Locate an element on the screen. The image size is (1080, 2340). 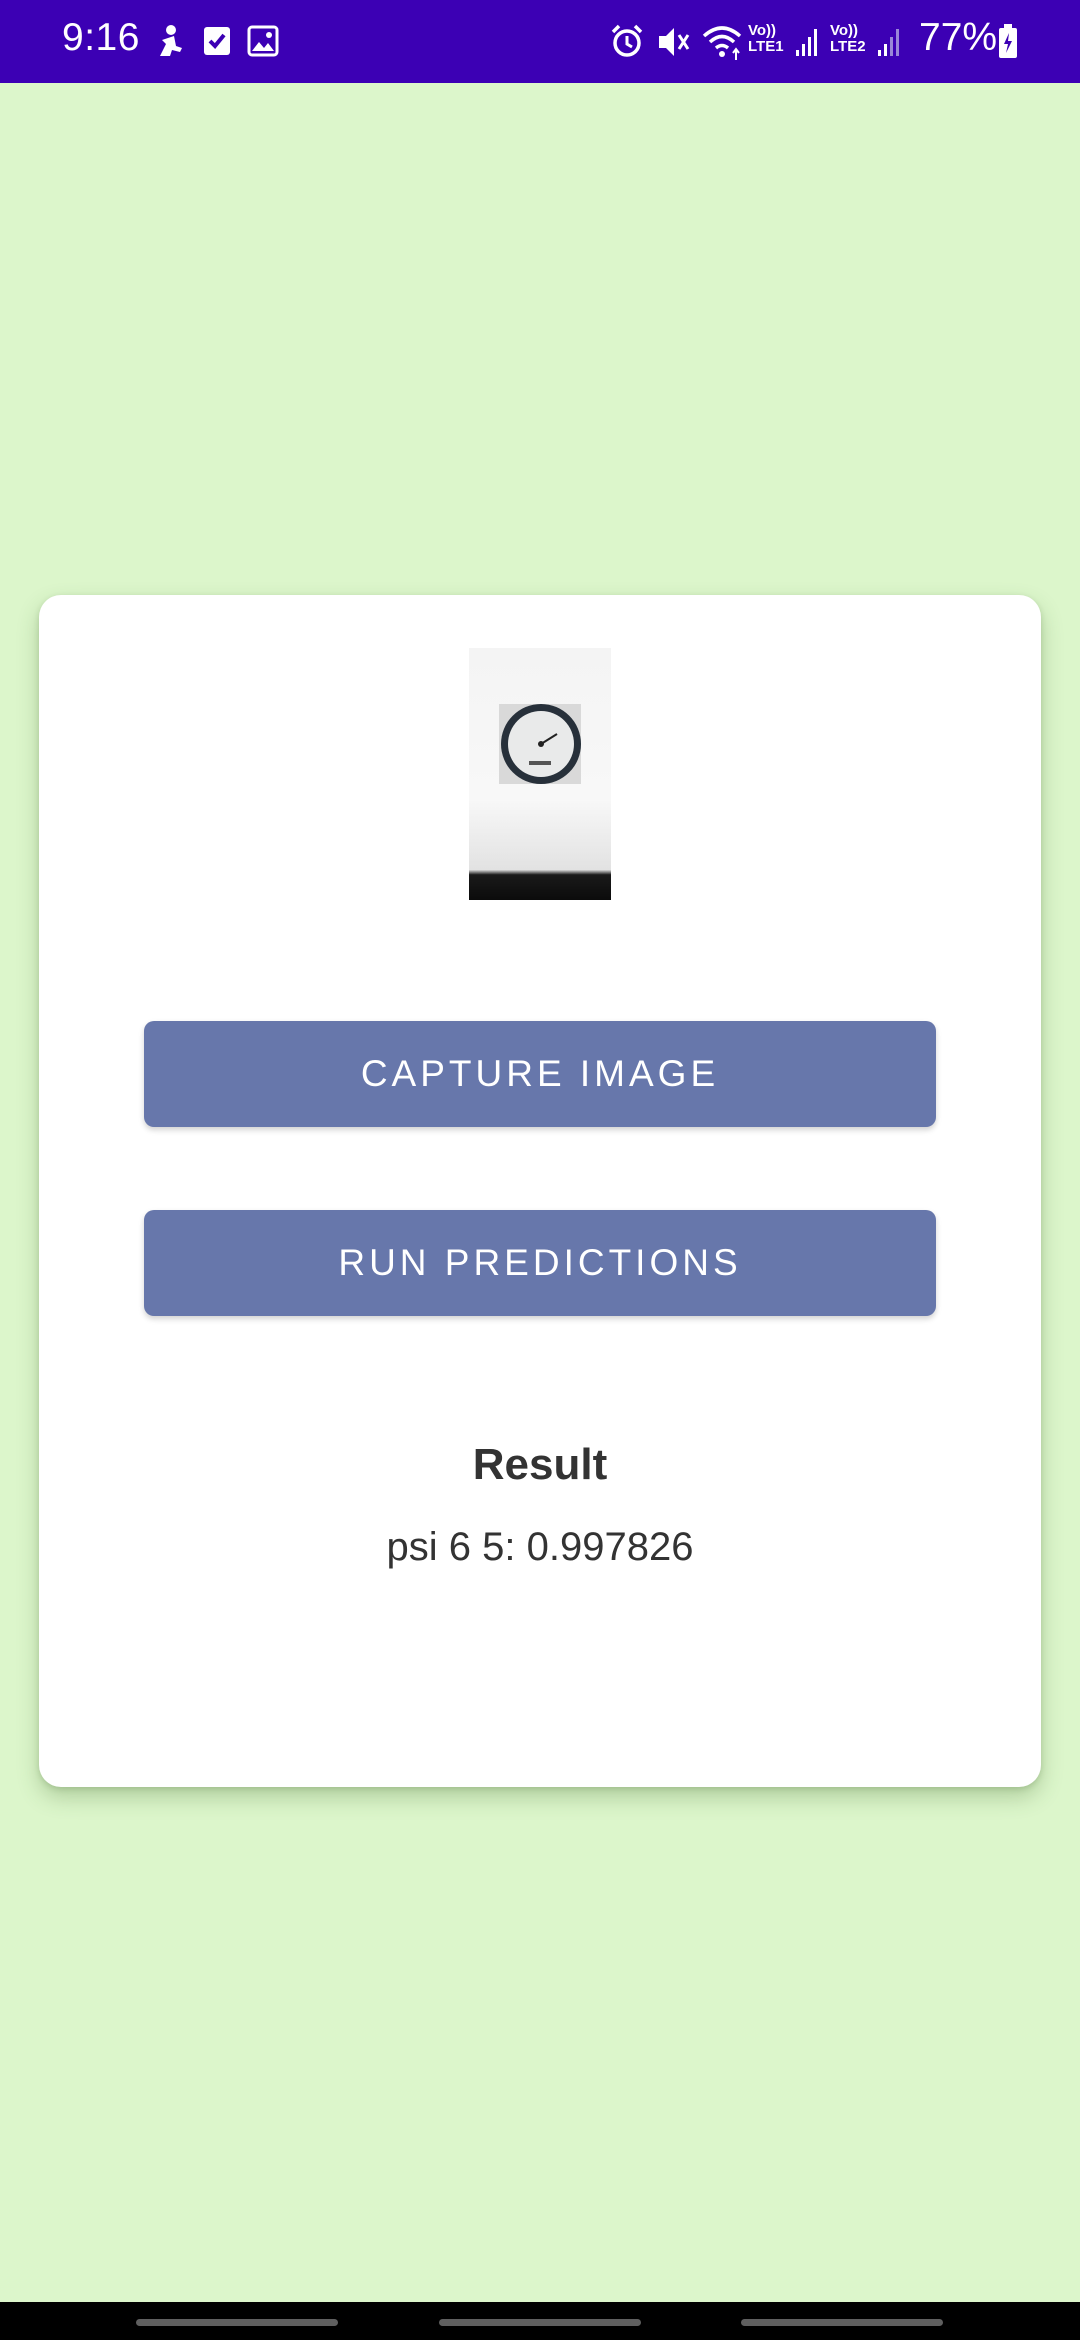
task-check-icon is located at coordinates (217, 41).